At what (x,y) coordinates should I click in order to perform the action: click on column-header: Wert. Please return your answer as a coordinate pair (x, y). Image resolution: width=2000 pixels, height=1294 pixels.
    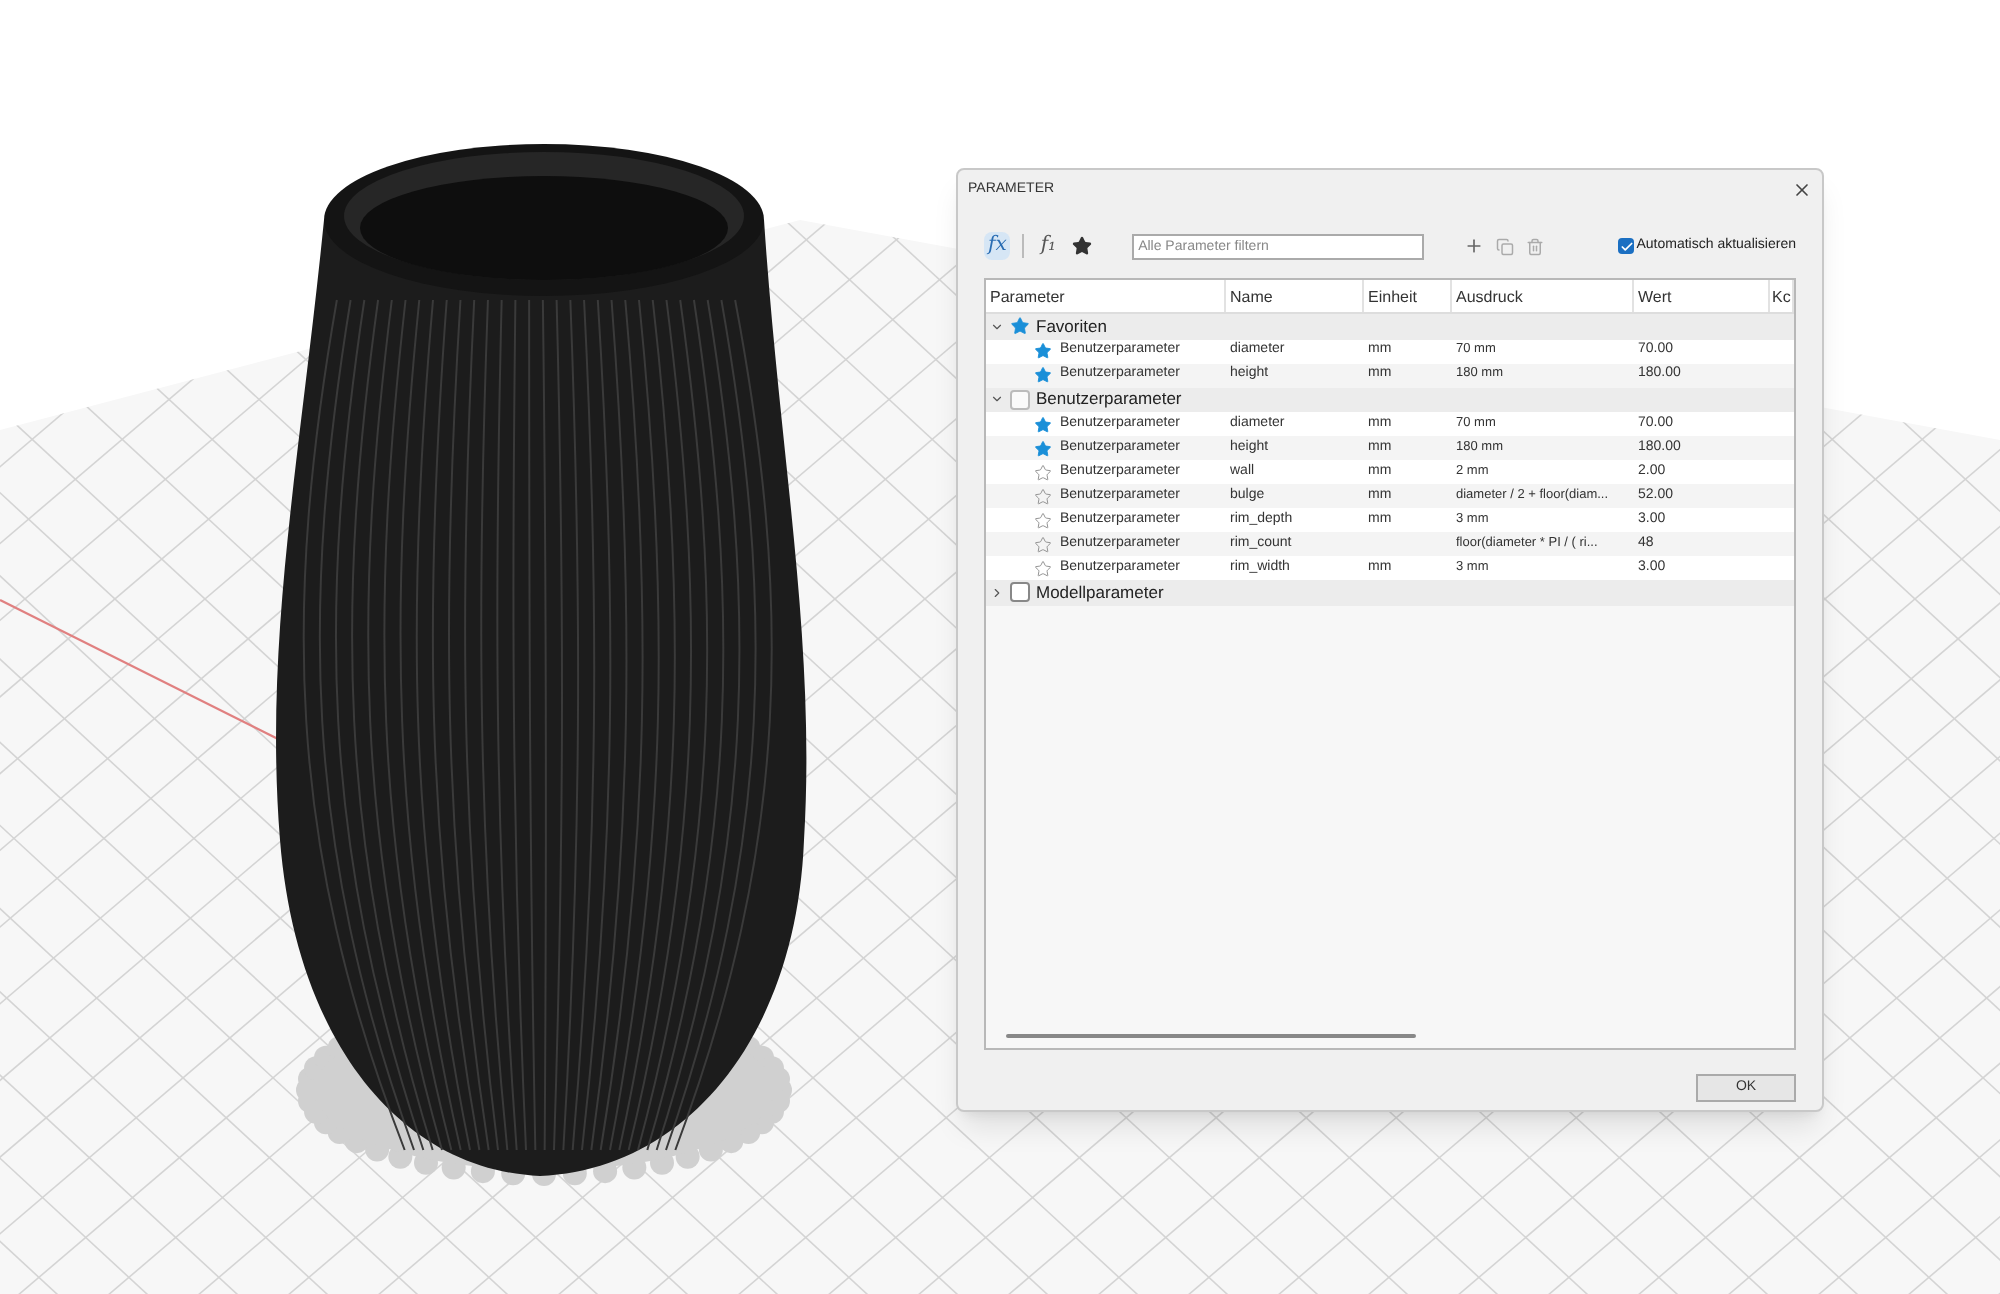
    Looking at the image, I should click on (1702, 296).